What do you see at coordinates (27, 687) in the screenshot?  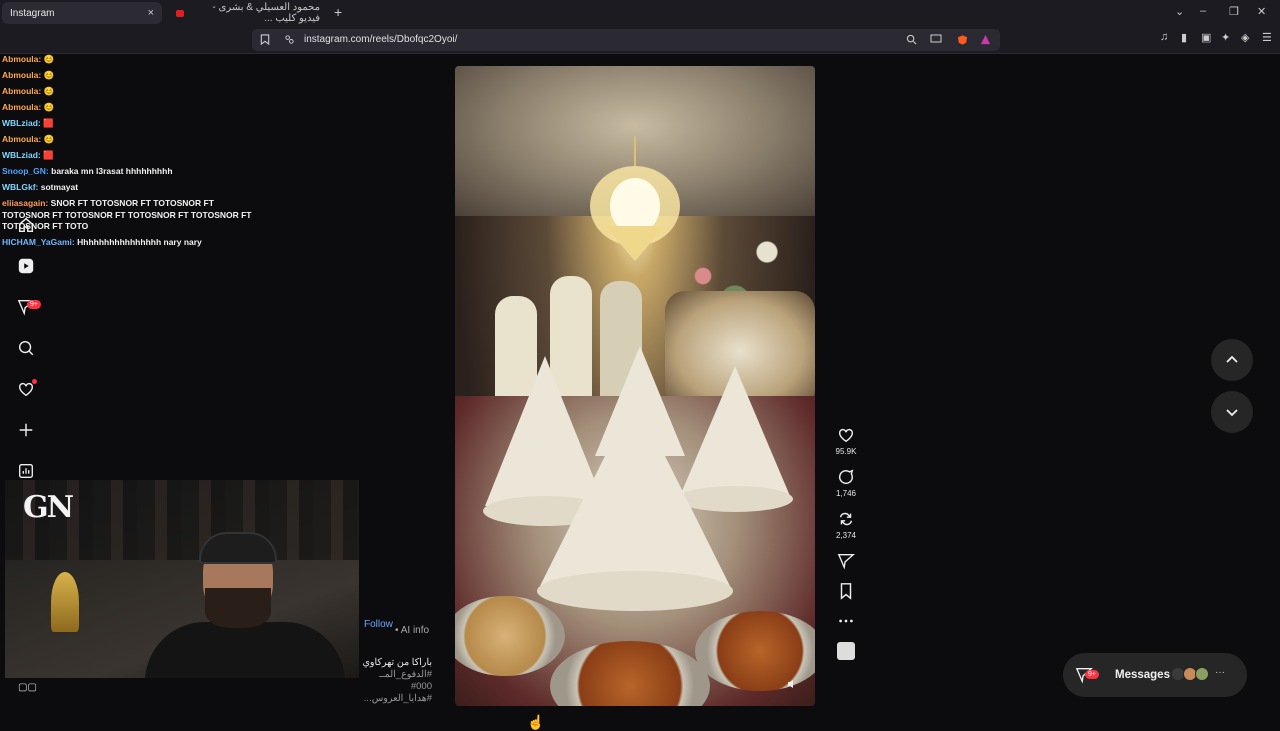 I see `more-options-icon: ▢▢` at bounding box center [27, 687].